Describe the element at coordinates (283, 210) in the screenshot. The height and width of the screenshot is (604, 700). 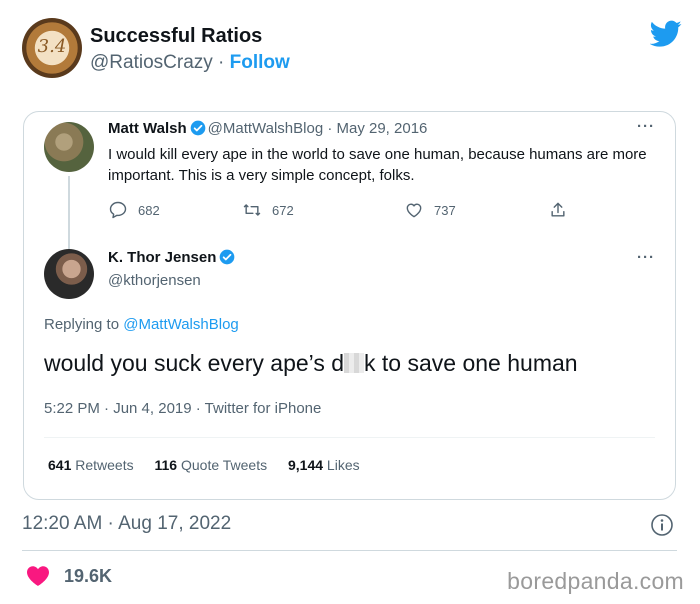
I see `retweet-count: 672` at that location.